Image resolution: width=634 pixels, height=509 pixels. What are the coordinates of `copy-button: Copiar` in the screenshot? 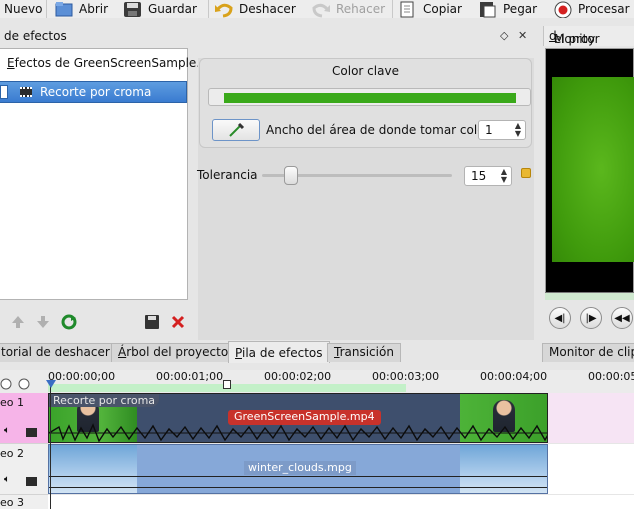 It's located at (430, 9).